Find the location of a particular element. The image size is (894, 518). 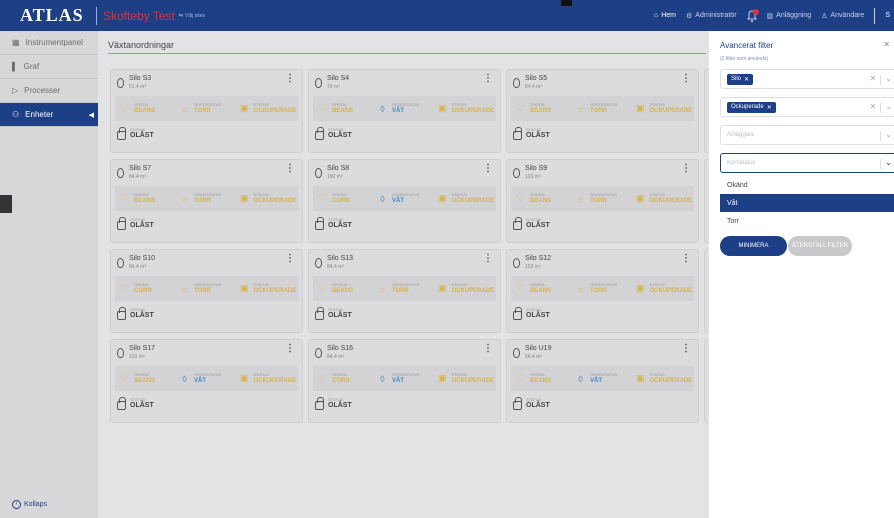

site-name: Skofteby Test is located at coordinates (139, 16).